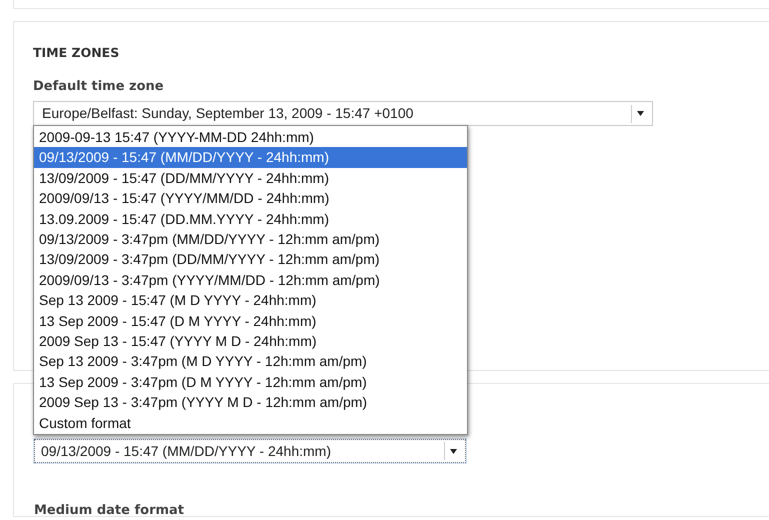 The height and width of the screenshot is (520, 769). I want to click on dropdown-option: 2009/09/13 - 15:47 (YYYY/MM/DD - 24hh:mm), so click(250, 198).